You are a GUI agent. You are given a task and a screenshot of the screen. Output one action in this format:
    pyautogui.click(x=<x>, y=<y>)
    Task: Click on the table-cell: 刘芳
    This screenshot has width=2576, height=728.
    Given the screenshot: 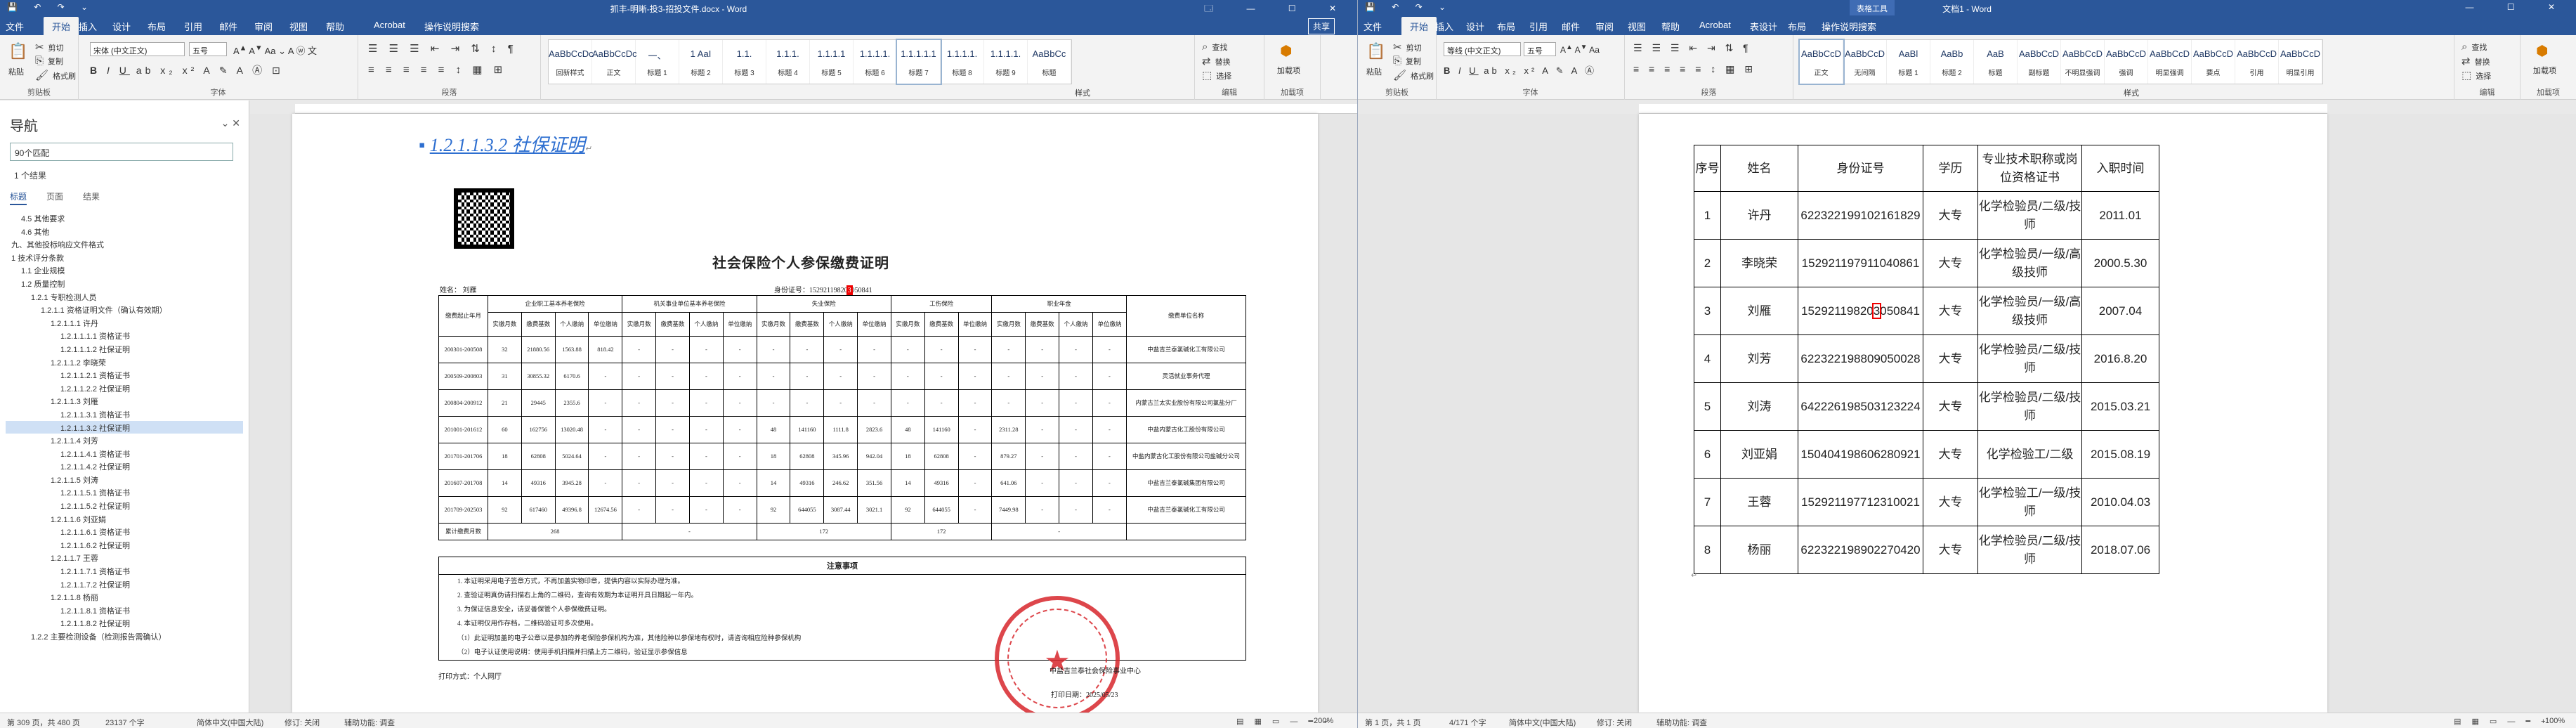 What is the action you would take?
    pyautogui.click(x=1759, y=359)
    